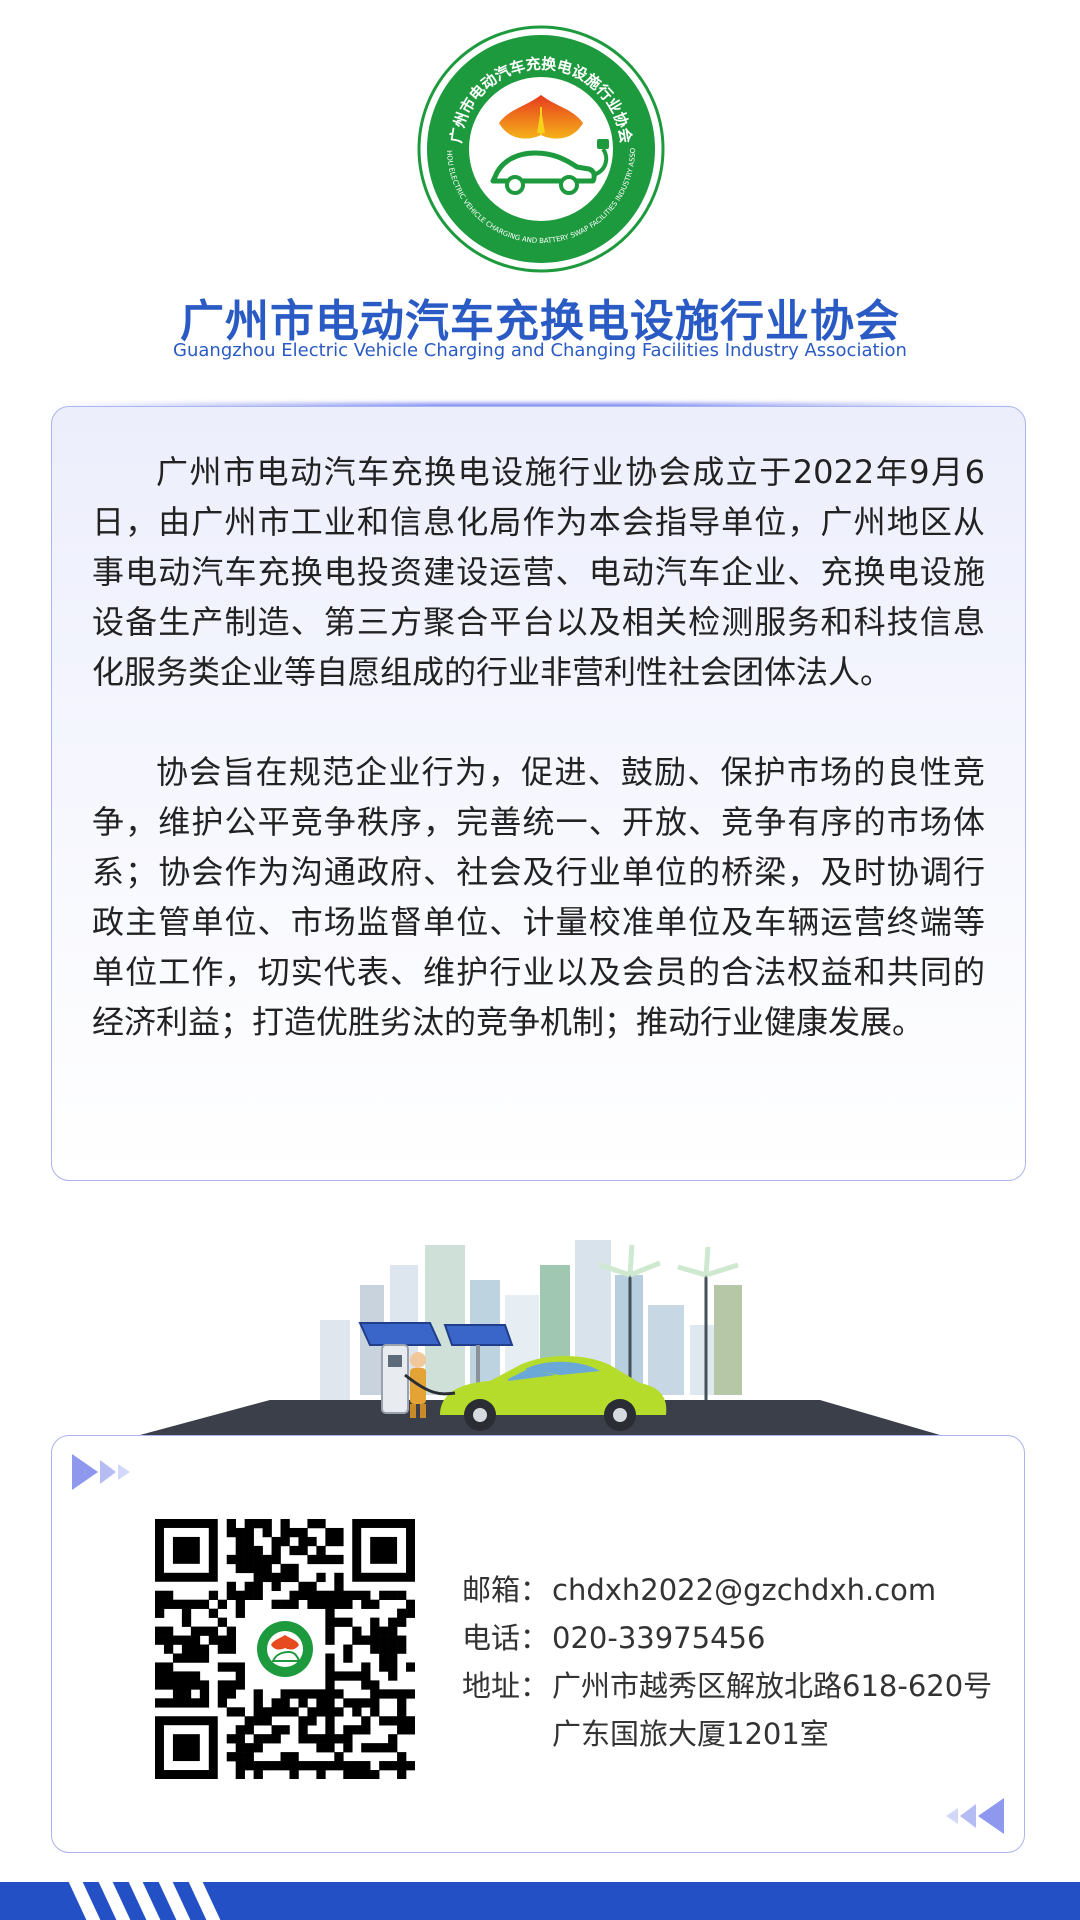  What do you see at coordinates (658, 1638) in the screenshot?
I see `phone-value: 020-33975456` at bounding box center [658, 1638].